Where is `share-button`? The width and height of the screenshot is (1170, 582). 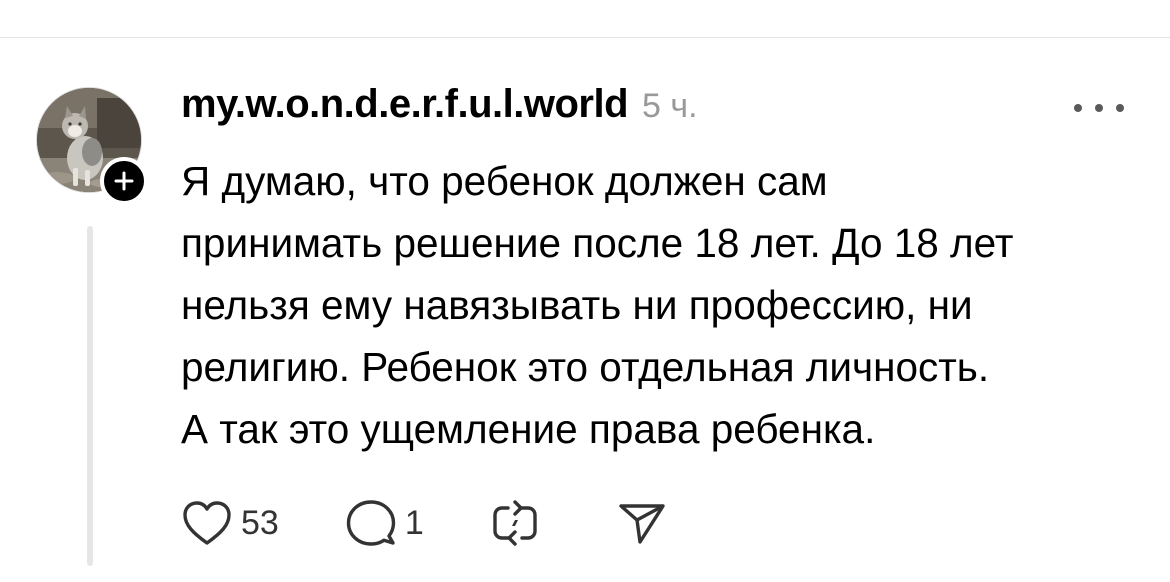 share-button is located at coordinates (642, 523).